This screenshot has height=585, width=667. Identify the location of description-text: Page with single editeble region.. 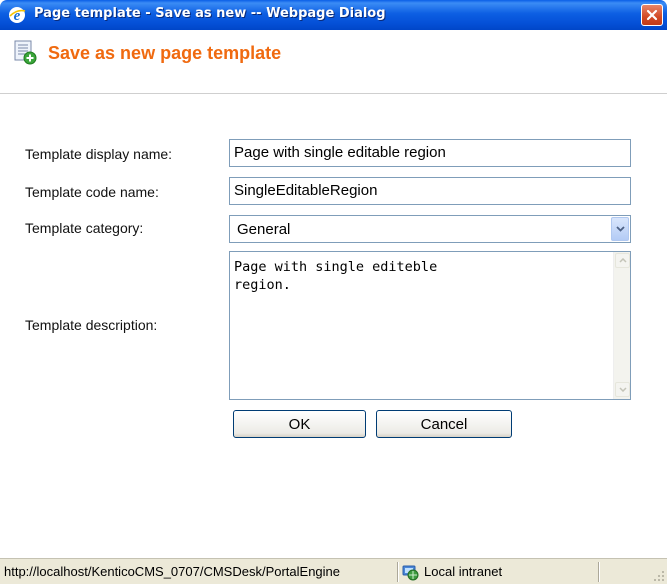
(336, 276).